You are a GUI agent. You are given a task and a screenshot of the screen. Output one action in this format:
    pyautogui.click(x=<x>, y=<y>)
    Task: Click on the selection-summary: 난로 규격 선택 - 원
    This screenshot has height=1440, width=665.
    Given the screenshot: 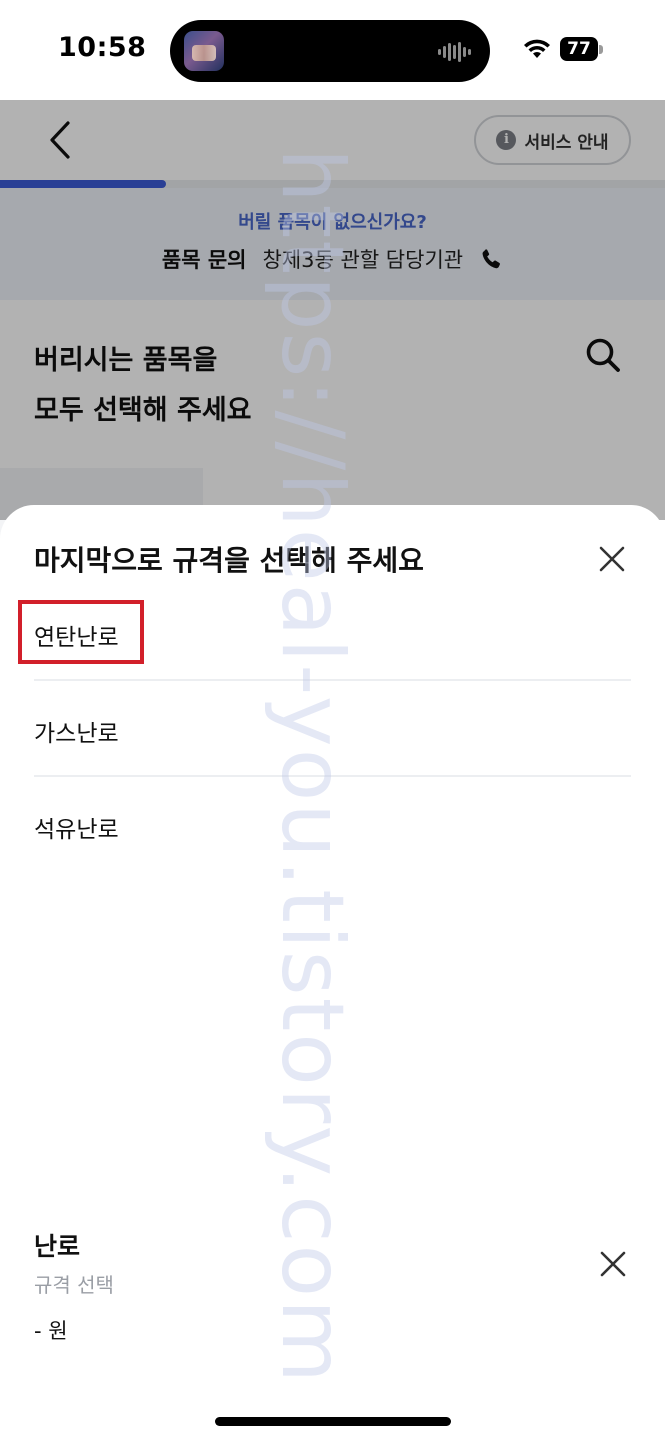 What is the action you would take?
    pyautogui.click(x=332, y=1287)
    